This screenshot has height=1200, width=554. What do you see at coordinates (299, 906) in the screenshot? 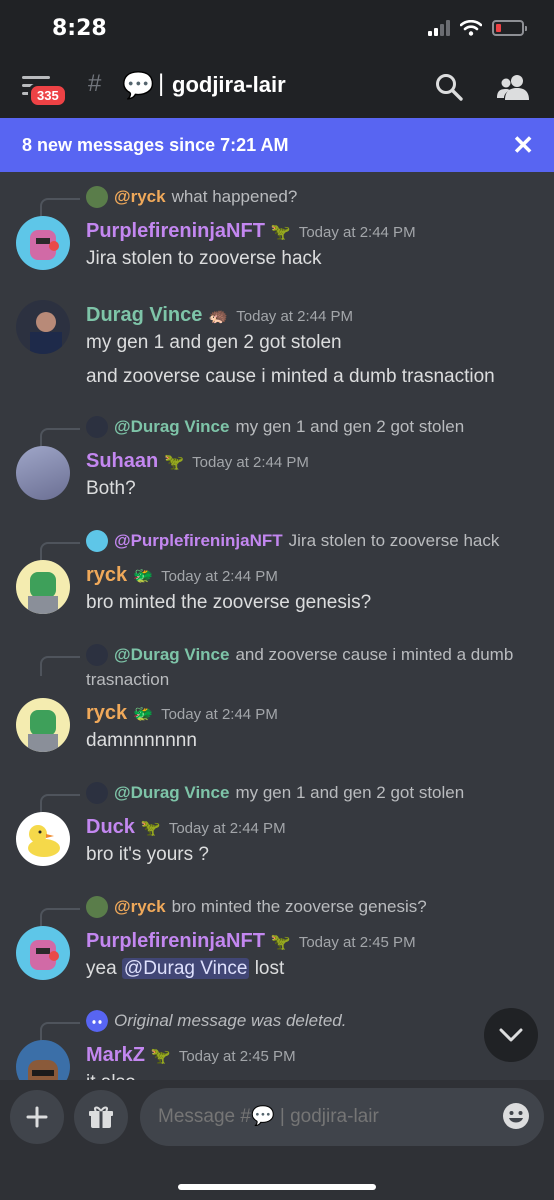
I see `reply-text: bro minted the zooverse genesis?` at bounding box center [299, 906].